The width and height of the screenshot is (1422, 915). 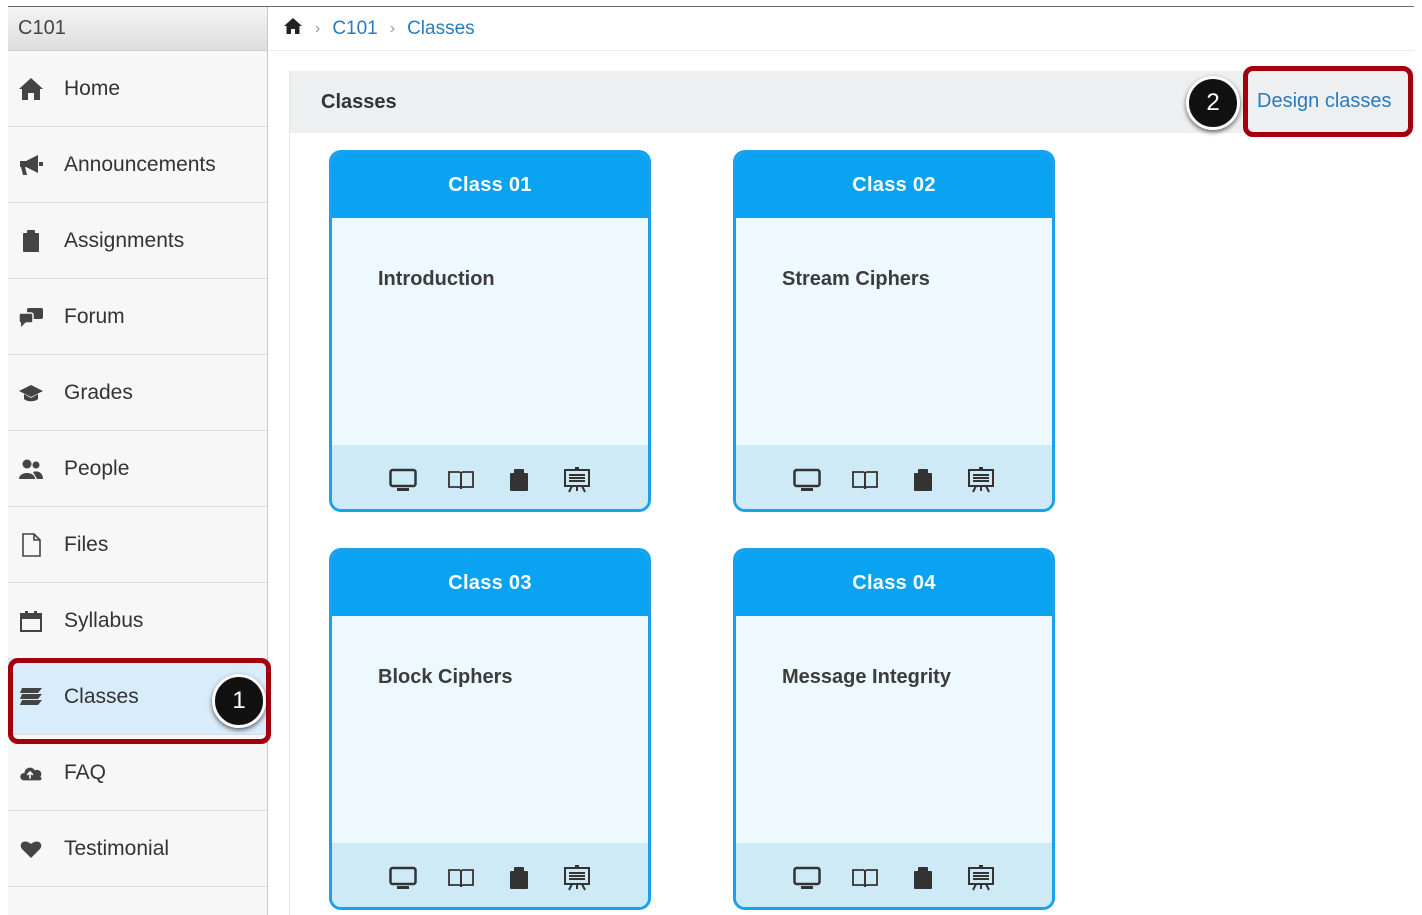 I want to click on sidebar-item-home: Home, so click(x=137, y=89).